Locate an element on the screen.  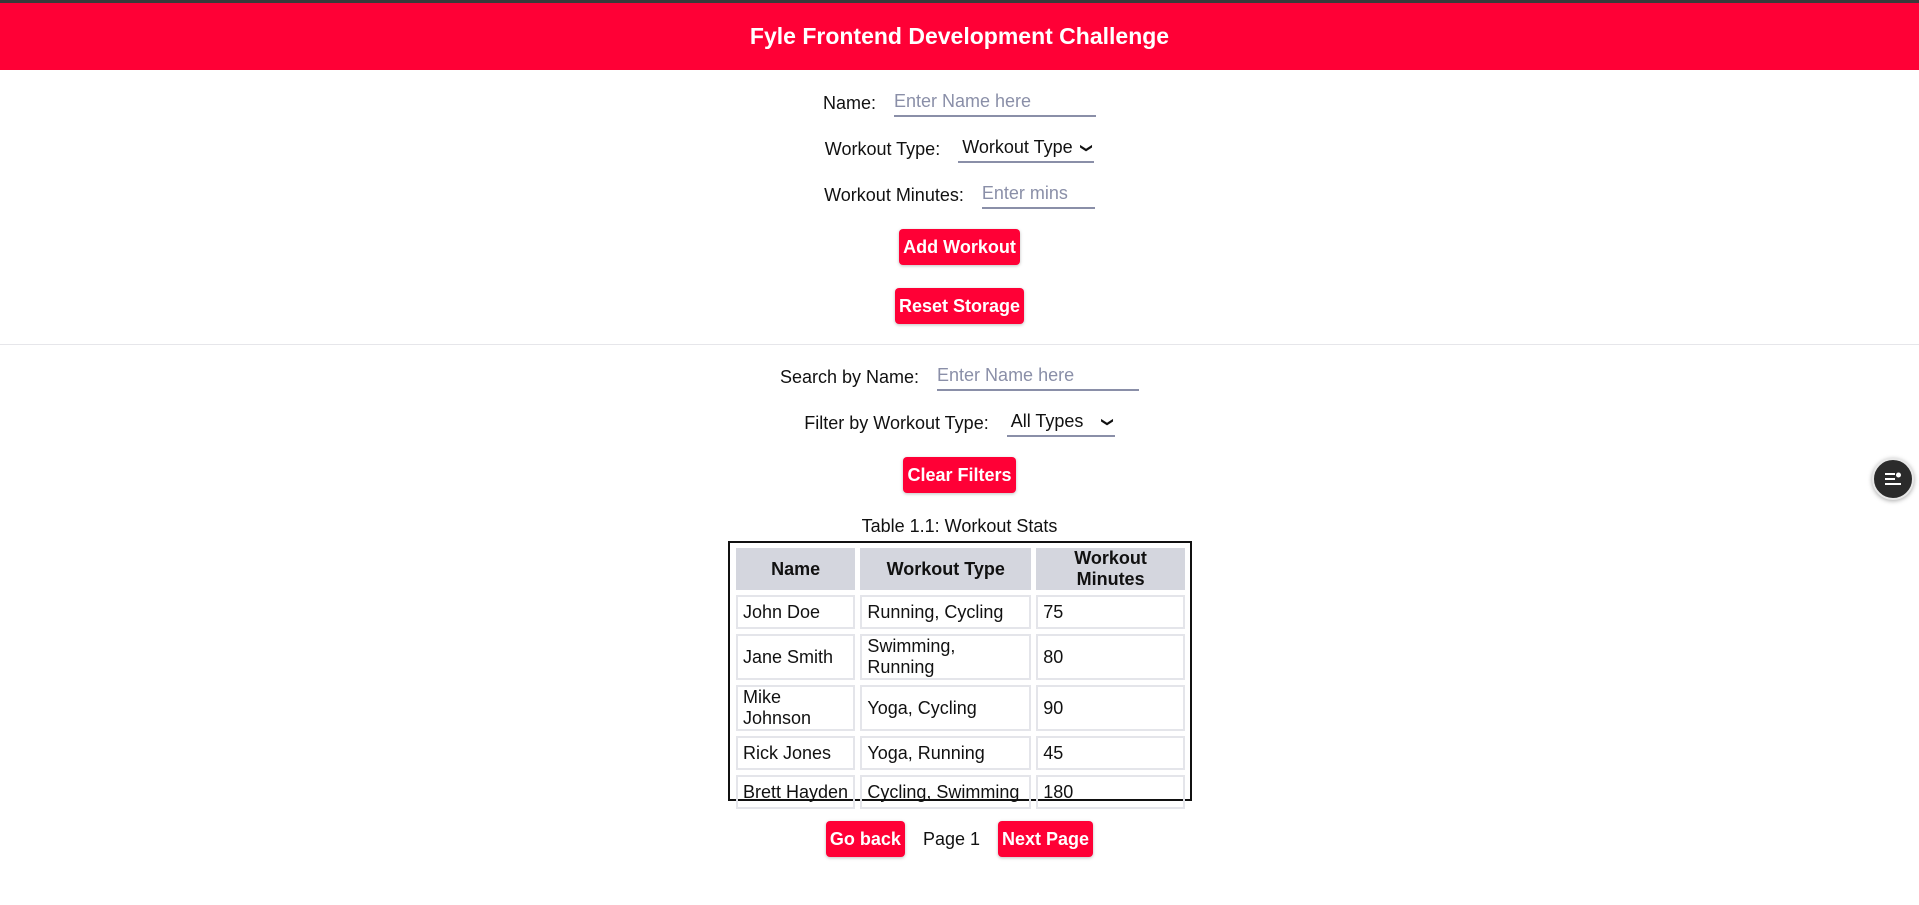
clear-filters-button: Clear Filters is located at coordinates (959, 475).